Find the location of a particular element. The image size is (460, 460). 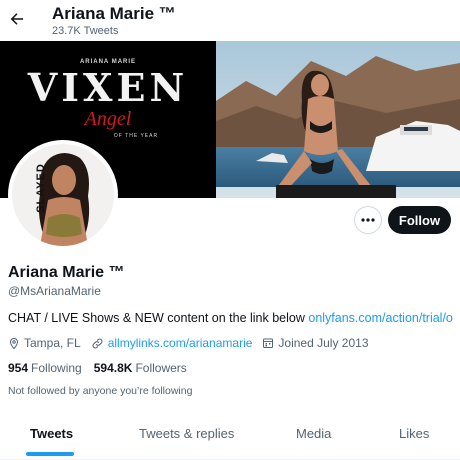

link-icon is located at coordinates (97, 343).